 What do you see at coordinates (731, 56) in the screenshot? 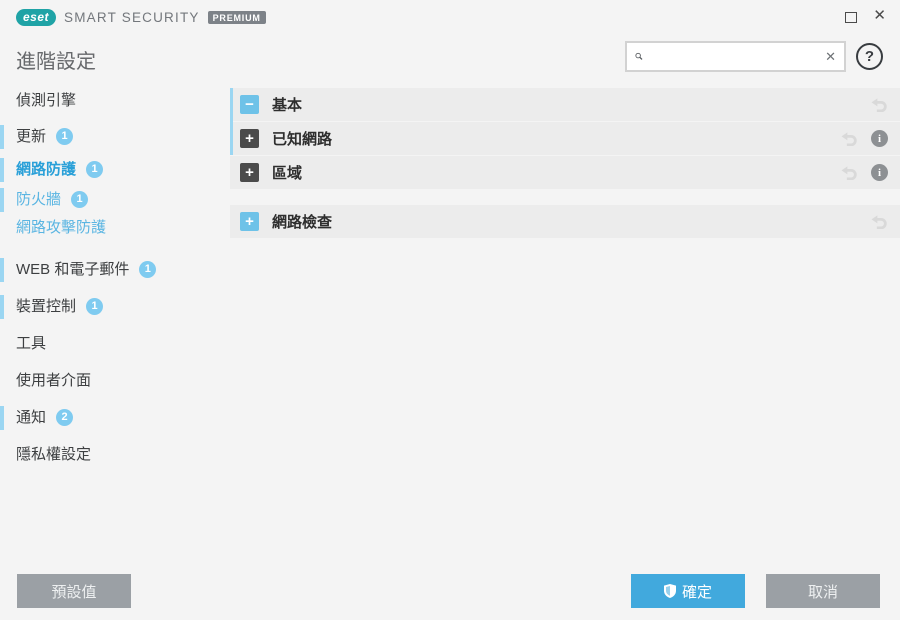
I see `search-input` at bounding box center [731, 56].